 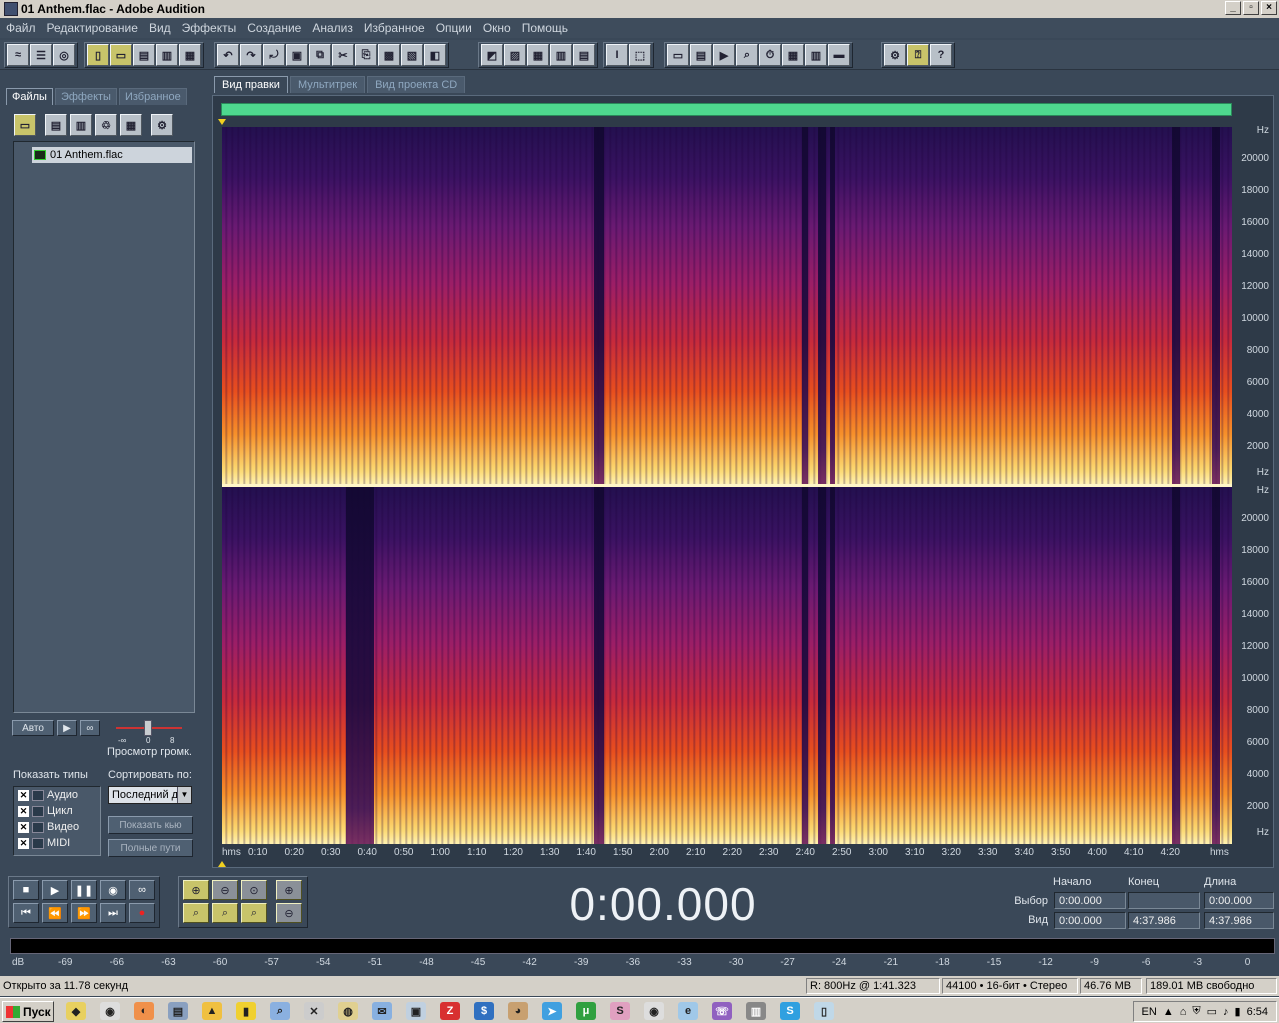 I want to click on gimp-icon: ◕, so click(x=518, y=1011).